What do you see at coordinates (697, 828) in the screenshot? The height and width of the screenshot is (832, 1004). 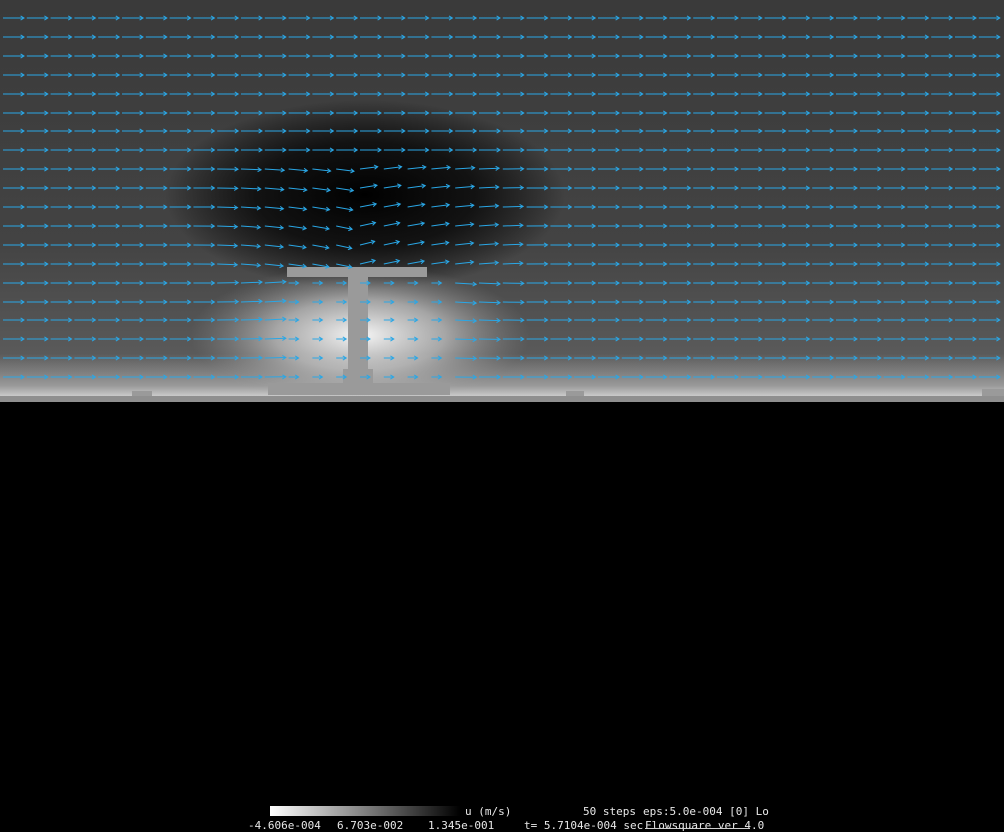 I see `version-underline` at bounding box center [697, 828].